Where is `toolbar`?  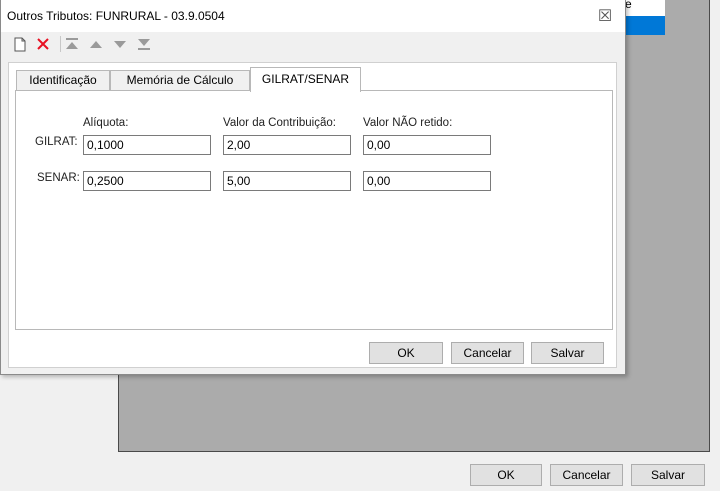 toolbar is located at coordinates (89, 45).